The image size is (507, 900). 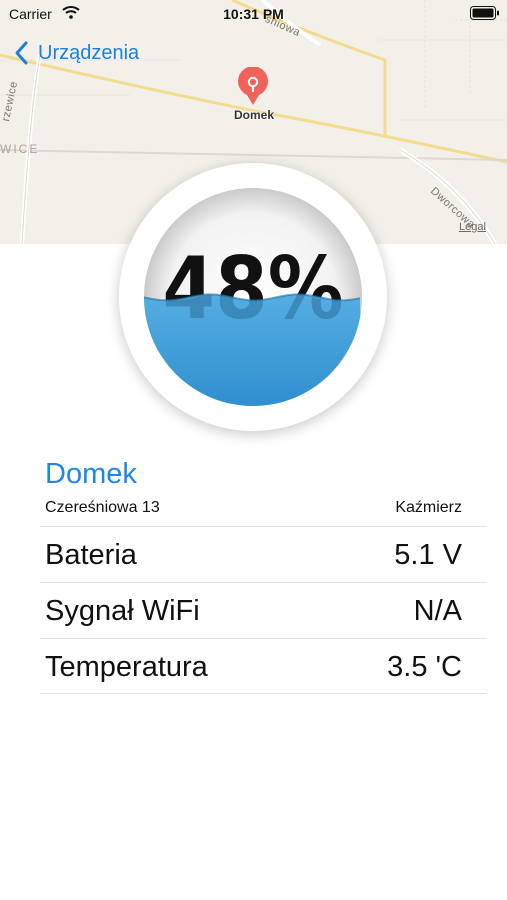 What do you see at coordinates (102, 507) in the screenshot?
I see `device-address: Czereśniowa 13` at bounding box center [102, 507].